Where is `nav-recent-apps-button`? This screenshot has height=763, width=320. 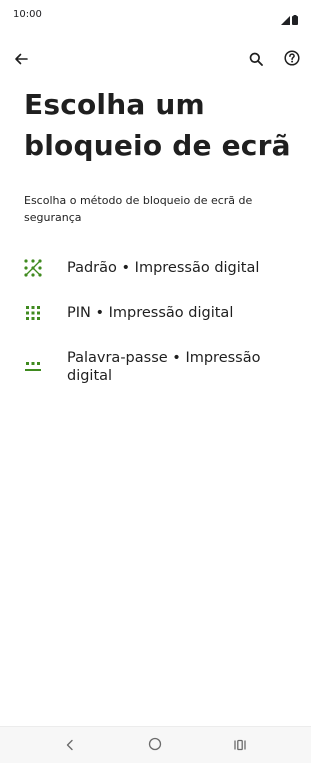
nav-recent-apps-button is located at coordinates (240, 745).